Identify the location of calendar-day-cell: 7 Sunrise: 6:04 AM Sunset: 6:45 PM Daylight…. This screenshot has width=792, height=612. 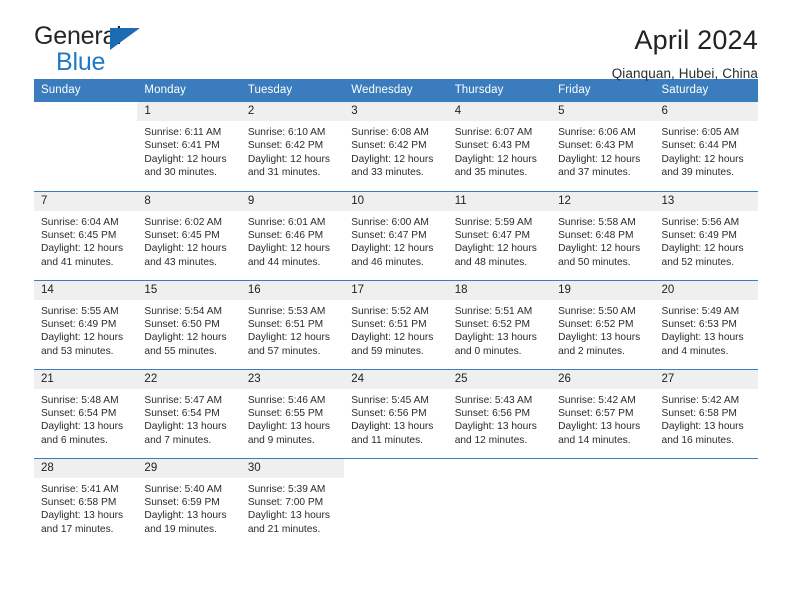
(86, 235).